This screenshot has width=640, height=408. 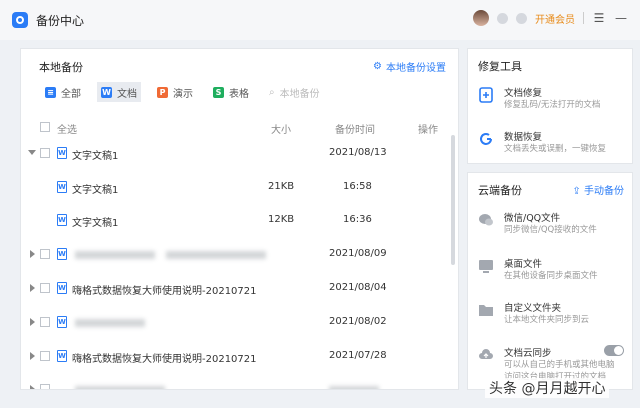 I want to click on table-row: W 嗨格式数据恢复大师使用说明-20210721 2021/07/28, so click(x=236, y=358).